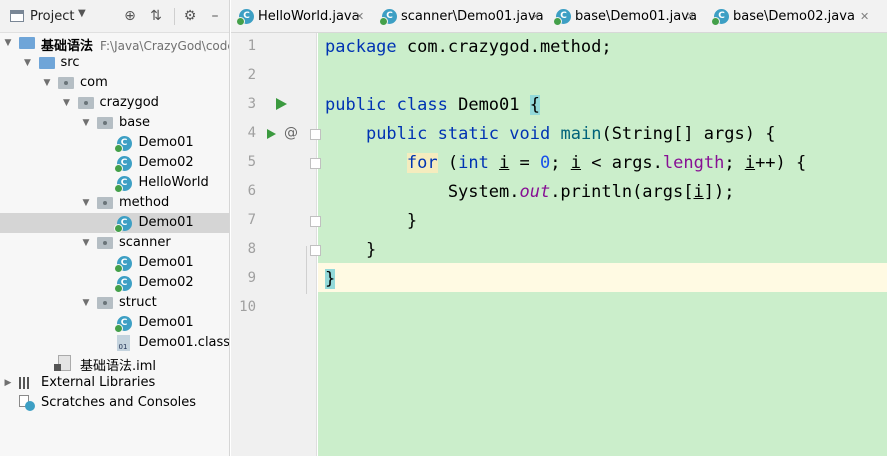 The image size is (887, 456). I want to click on class-file-icon: 01, so click(123, 343).